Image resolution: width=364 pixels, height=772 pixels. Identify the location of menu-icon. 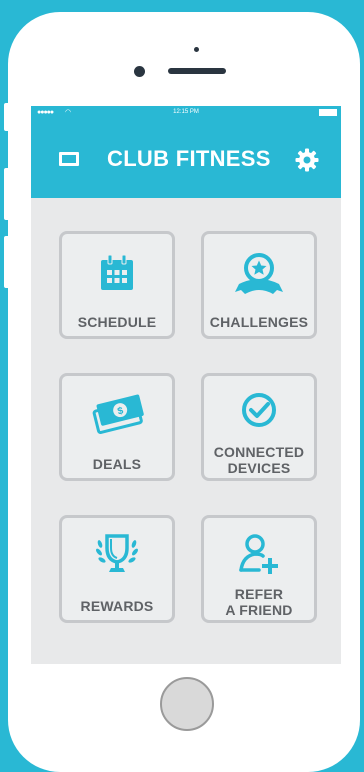
(69, 159).